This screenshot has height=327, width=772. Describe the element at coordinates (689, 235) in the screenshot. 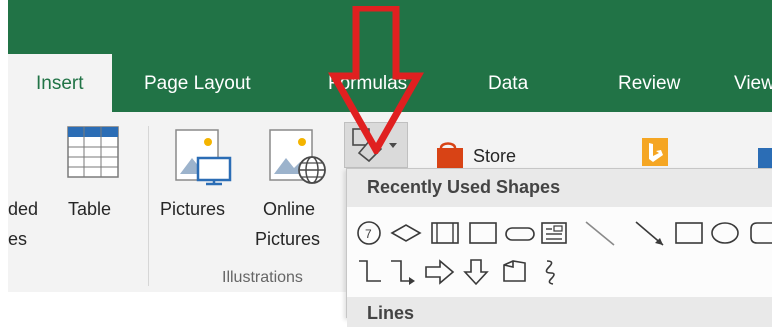

I see `shape-rectangle-2-icon` at that location.